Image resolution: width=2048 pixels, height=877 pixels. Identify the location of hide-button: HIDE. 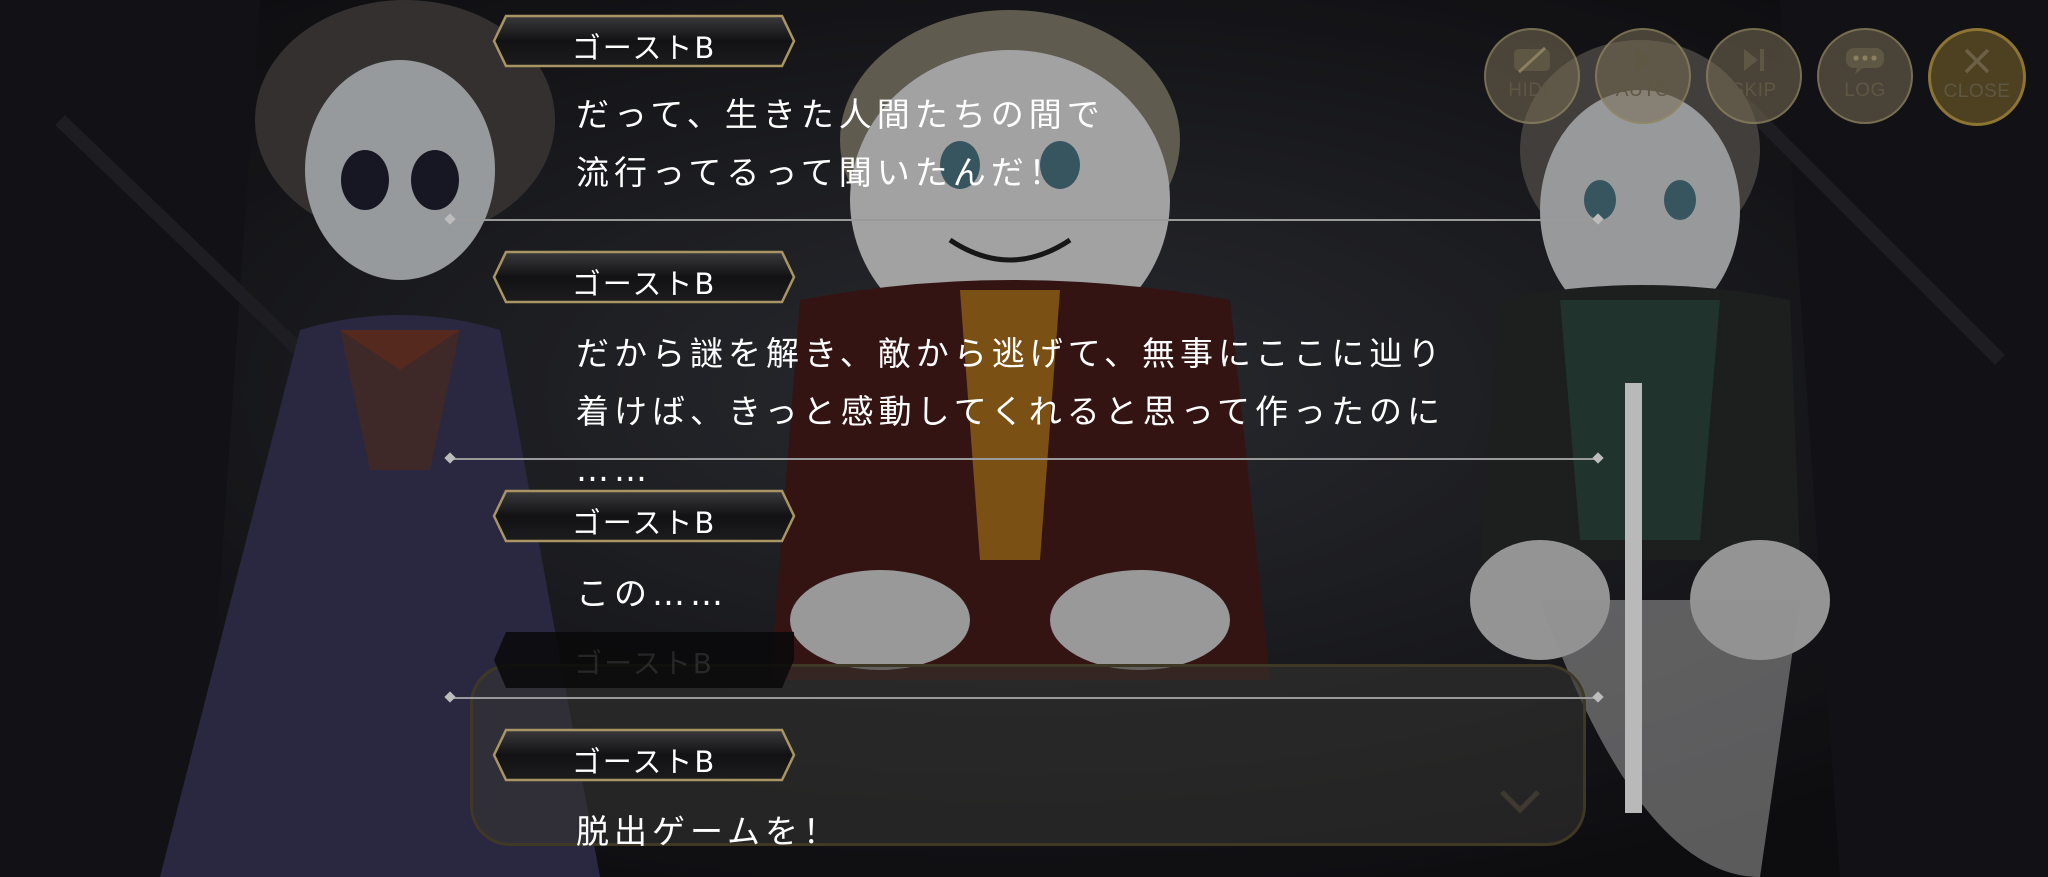
(1532, 76).